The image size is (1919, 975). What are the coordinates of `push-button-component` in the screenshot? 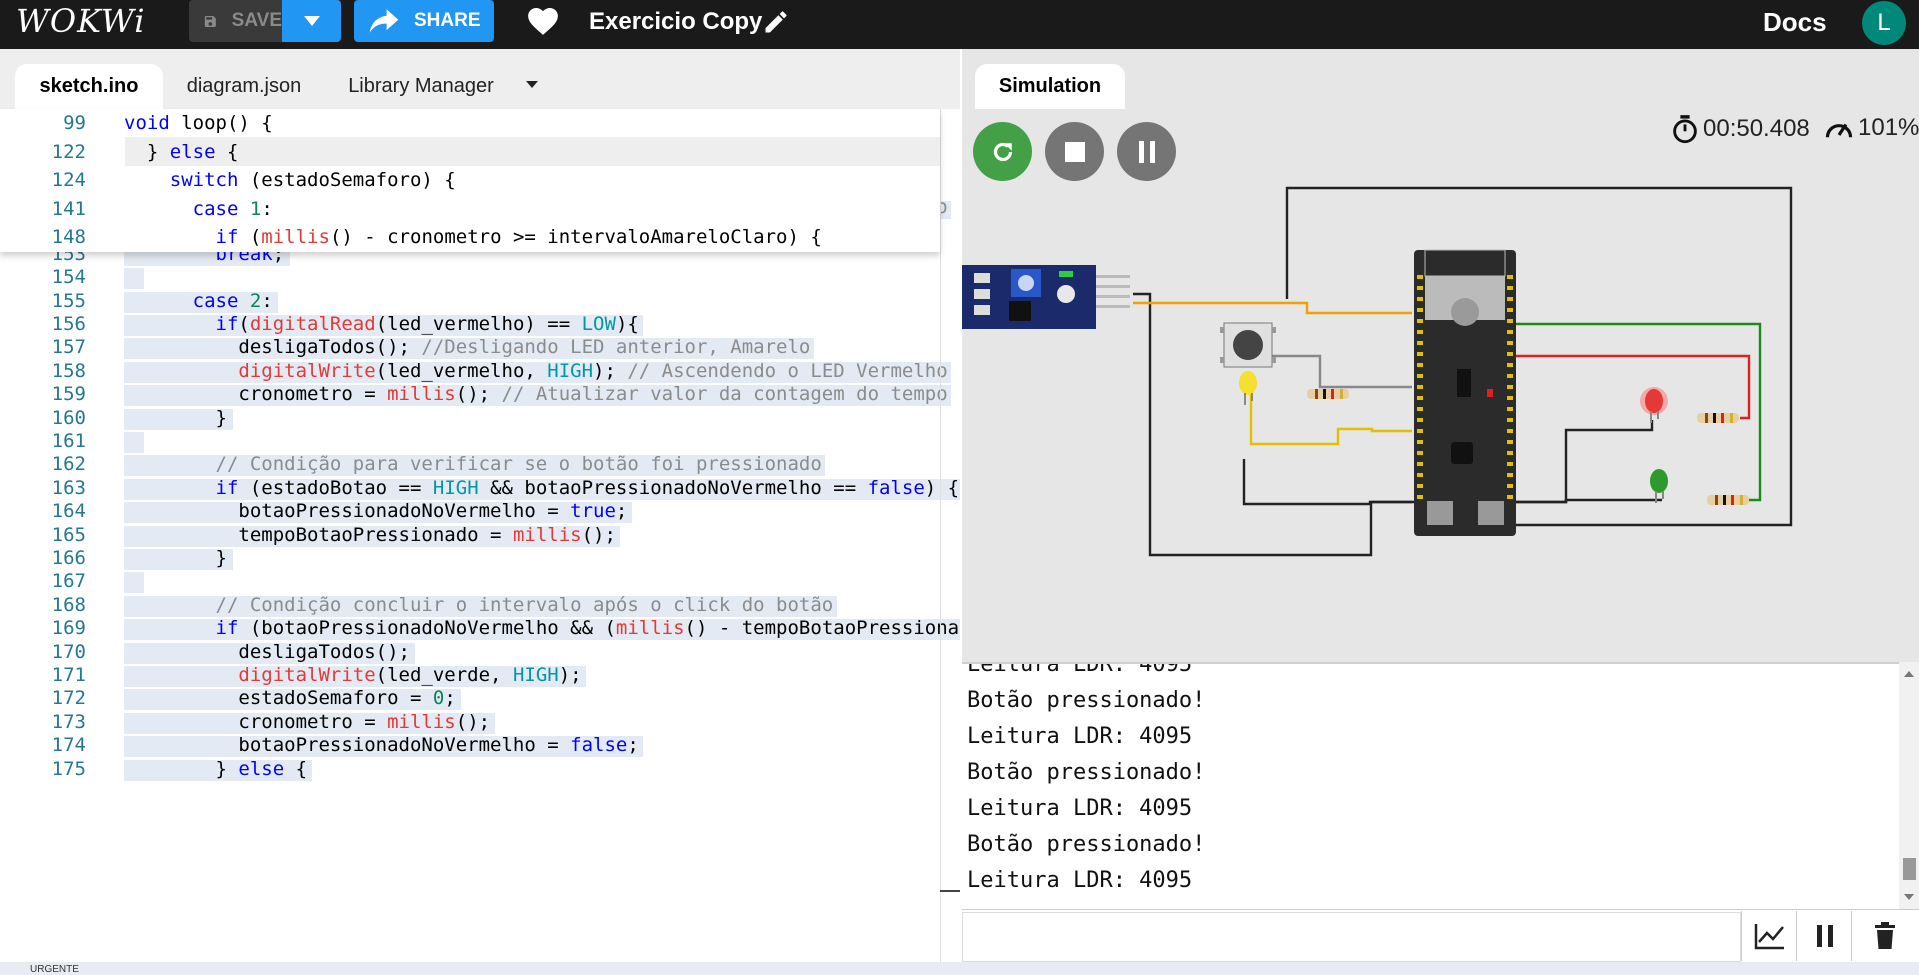 It's located at (1248, 345).